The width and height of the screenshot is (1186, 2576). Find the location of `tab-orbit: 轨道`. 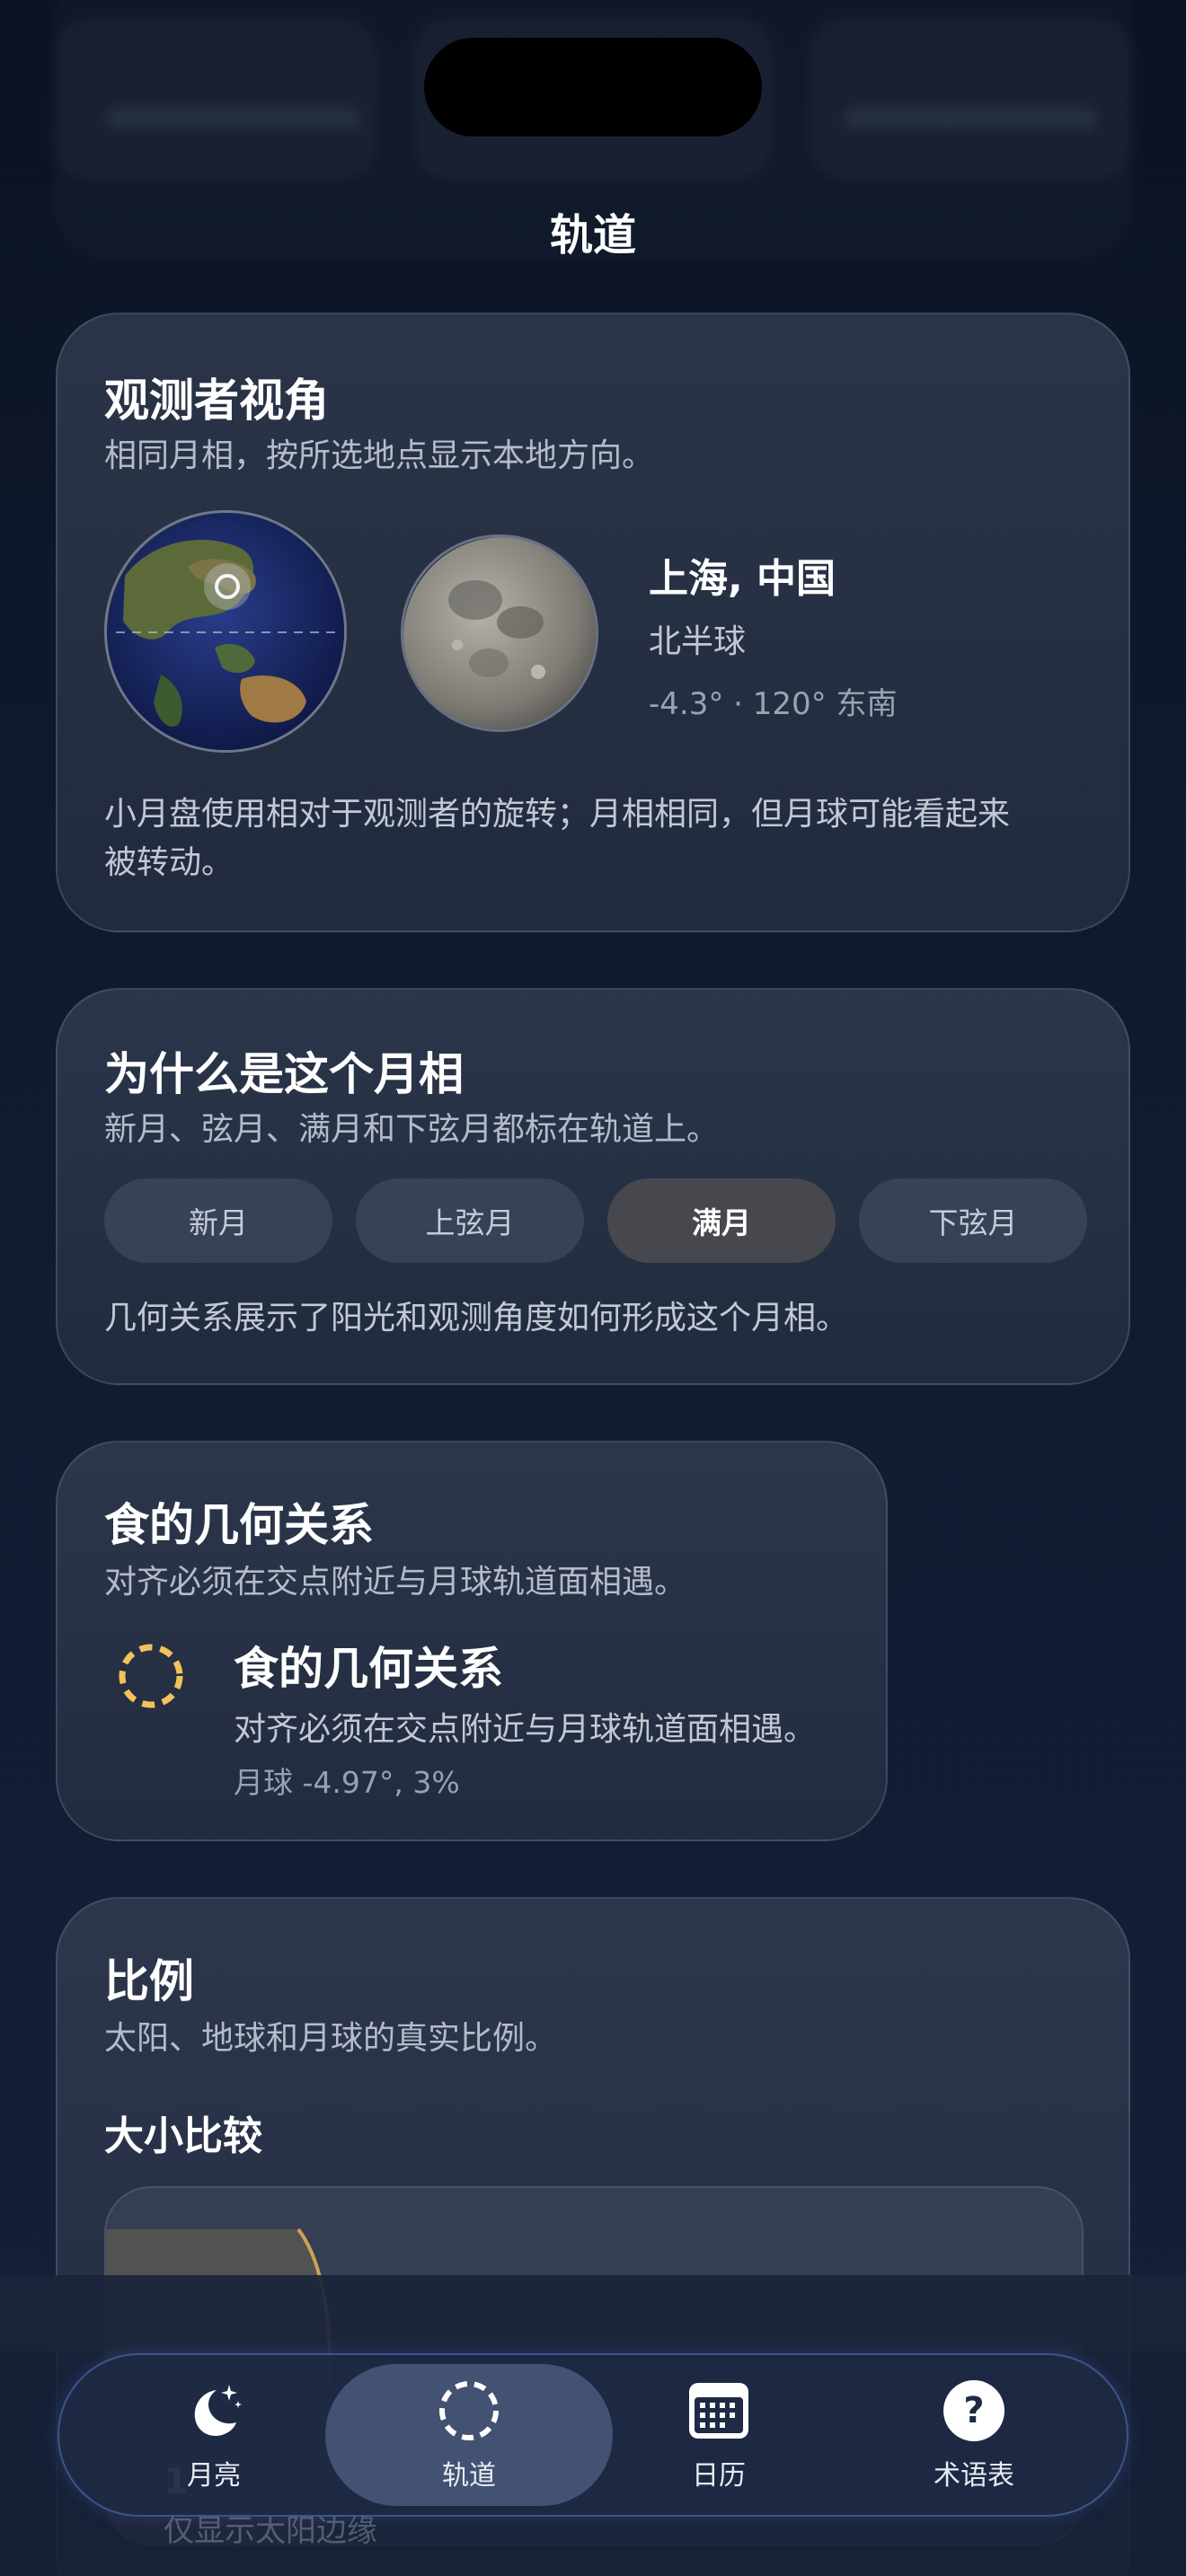

tab-orbit: 轨道 is located at coordinates (469, 2435).